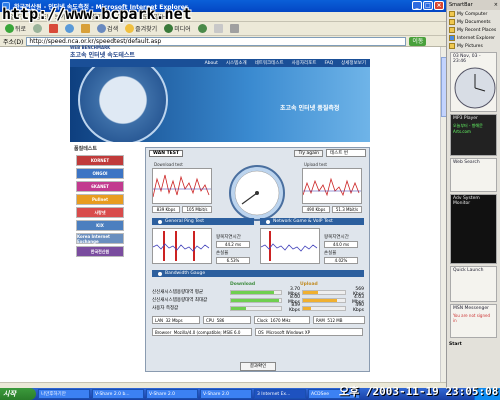 This screenshot has height=400, width=500. Describe the element at coordinates (452, 38) in the screenshot. I see `ie-icon` at that location.